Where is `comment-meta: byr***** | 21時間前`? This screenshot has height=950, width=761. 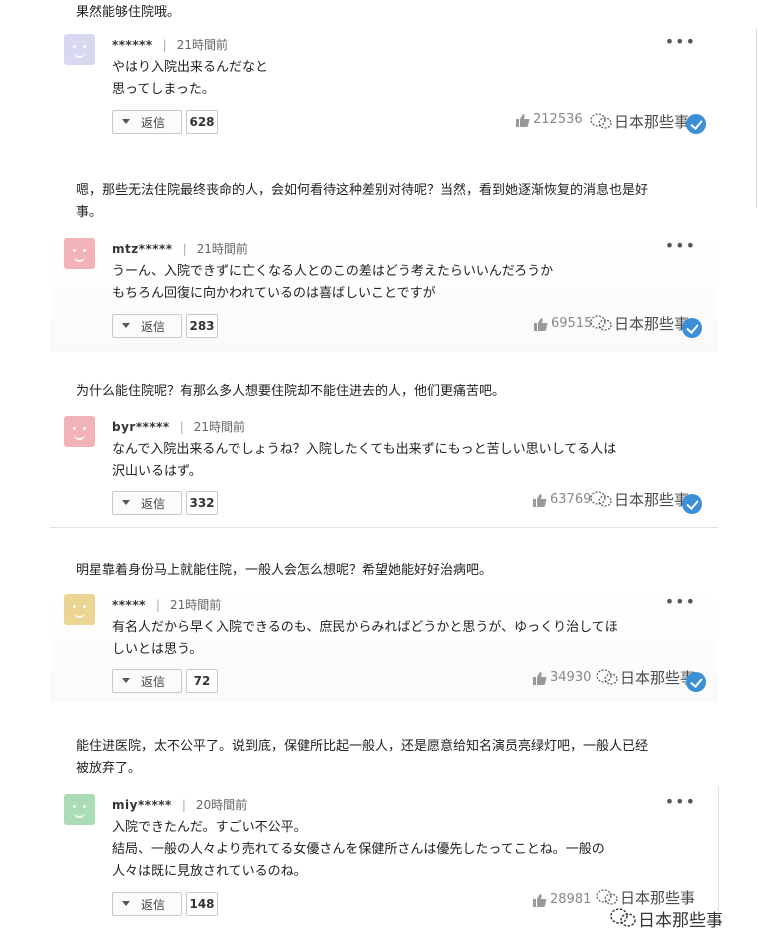 comment-meta: byr***** | 21時間前 is located at coordinates (179, 427).